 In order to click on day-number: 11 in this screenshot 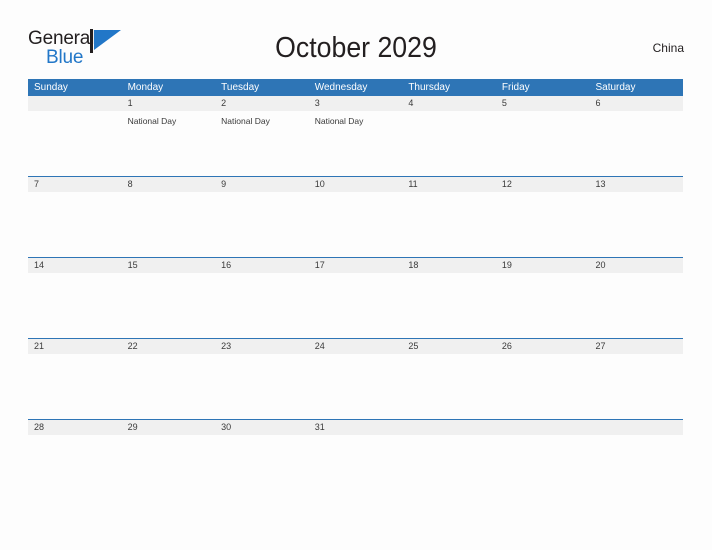, I will do `click(449, 184)`.